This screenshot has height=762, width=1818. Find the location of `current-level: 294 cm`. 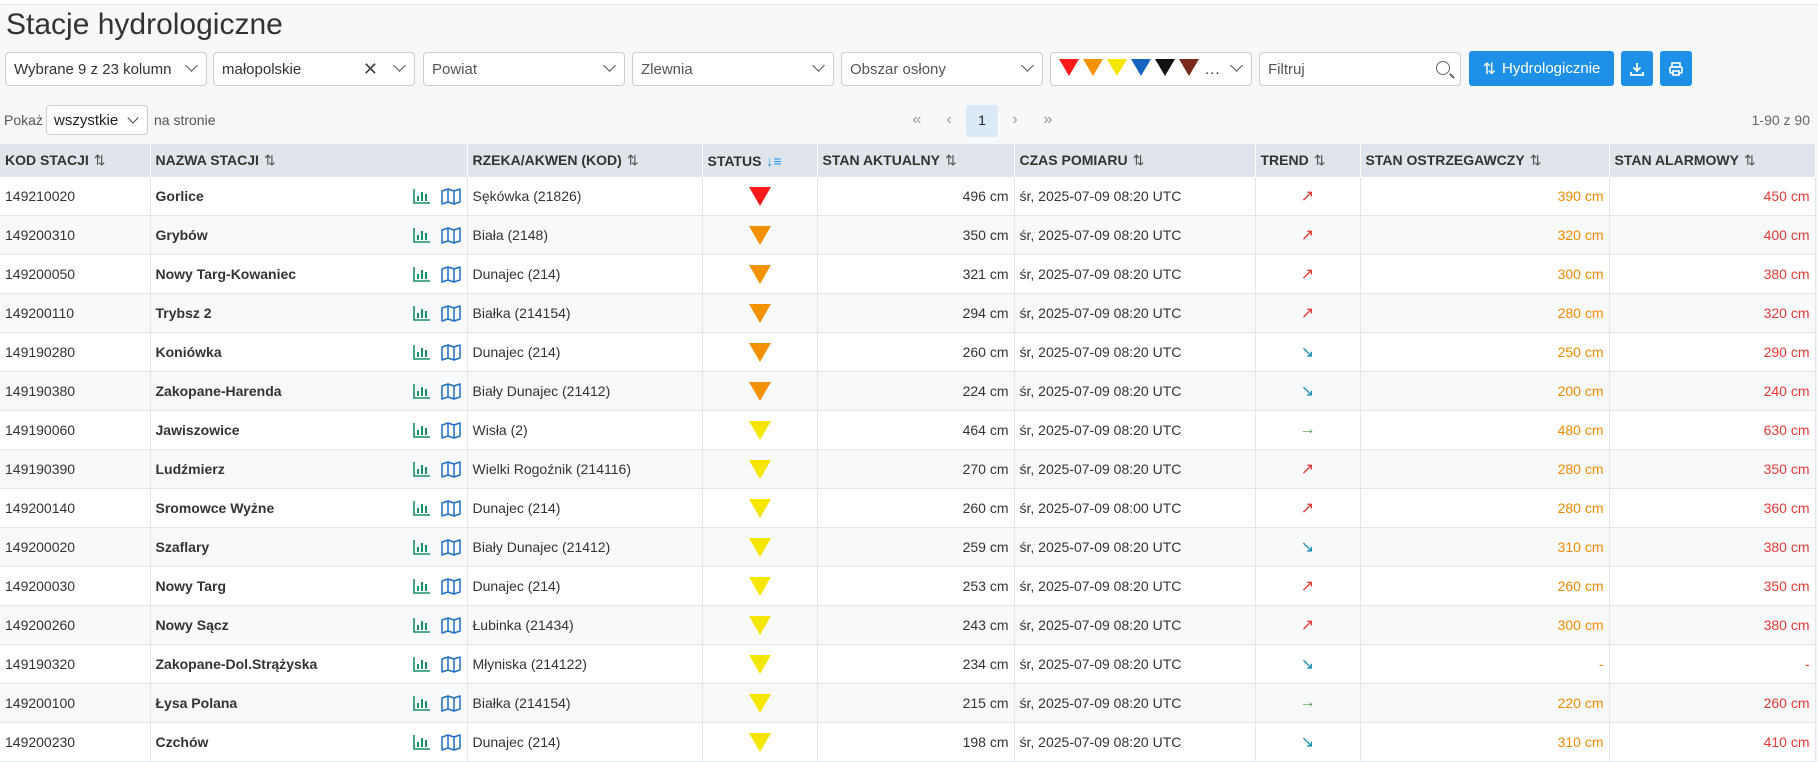

current-level: 294 cm is located at coordinates (916, 313).